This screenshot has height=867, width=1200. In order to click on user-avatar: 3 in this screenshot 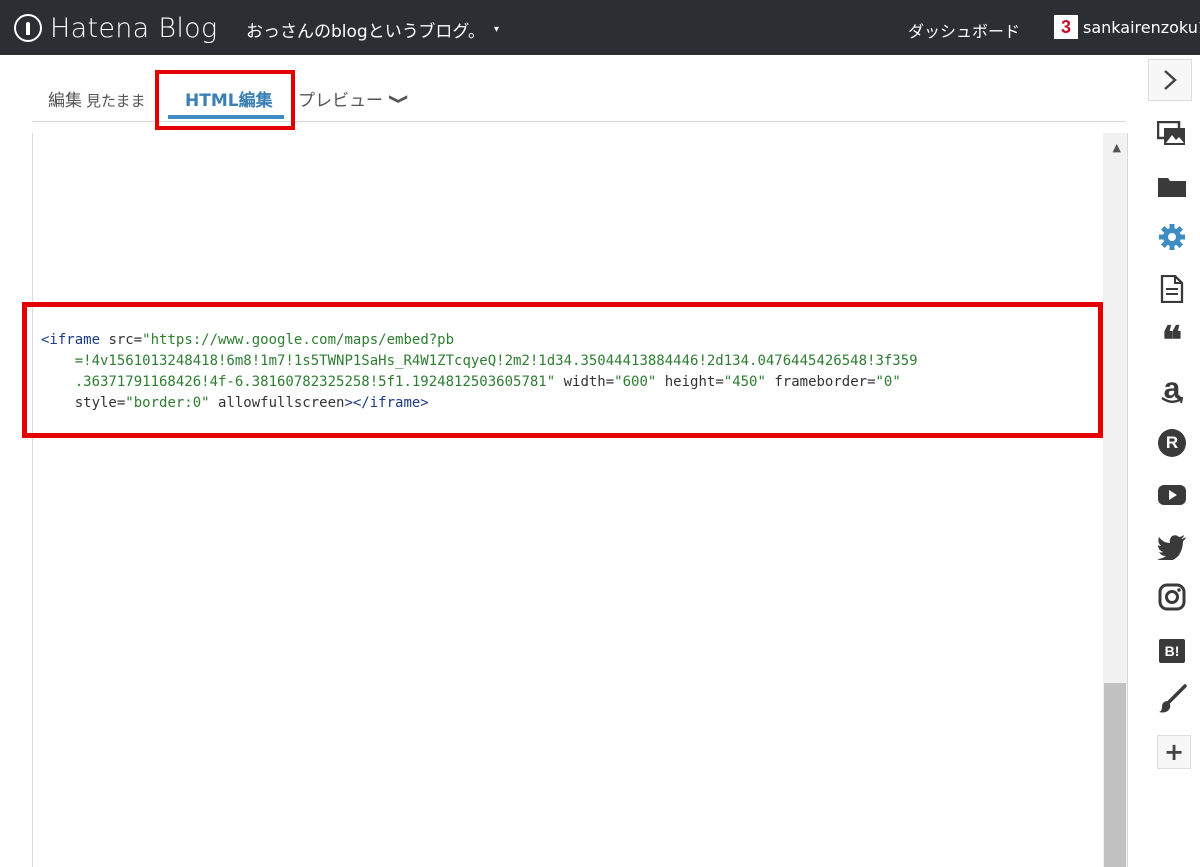, I will do `click(1066, 27)`.